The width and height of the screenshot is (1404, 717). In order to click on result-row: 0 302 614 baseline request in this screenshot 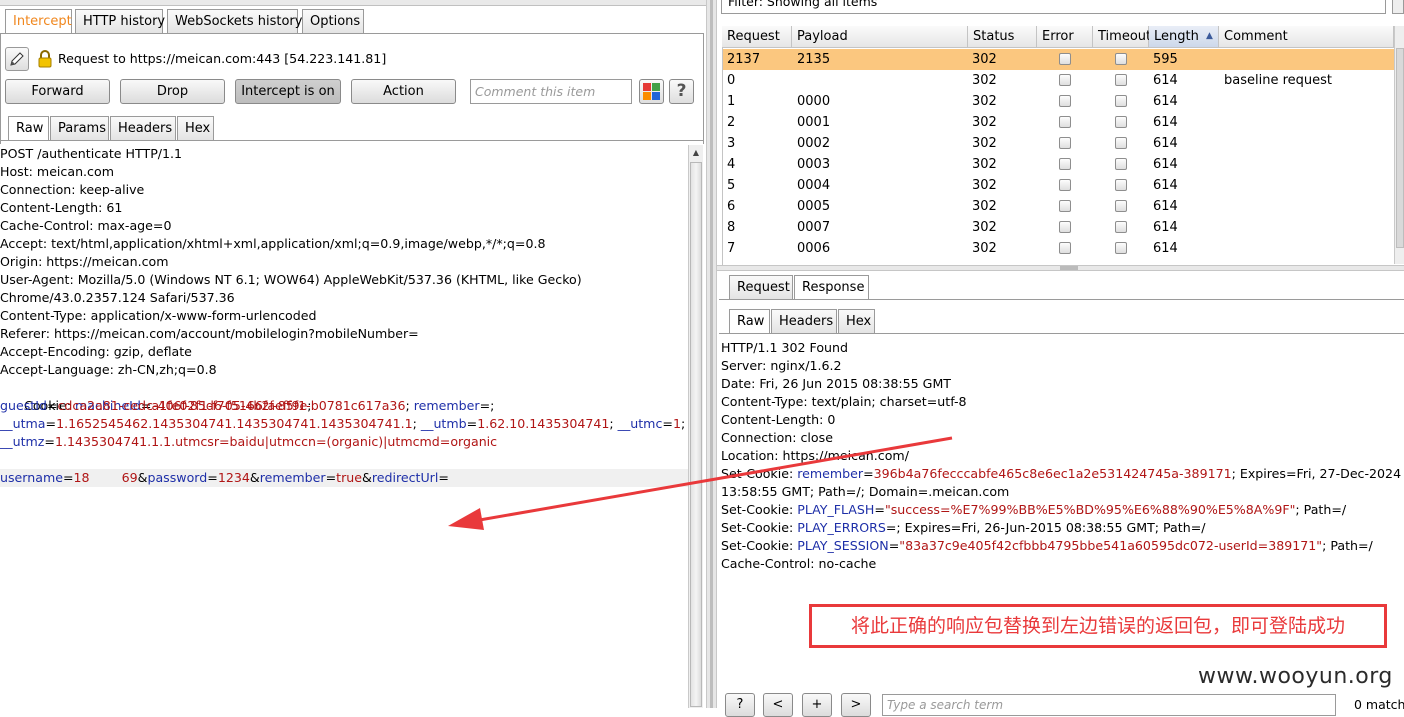, I will do `click(1058, 80)`.